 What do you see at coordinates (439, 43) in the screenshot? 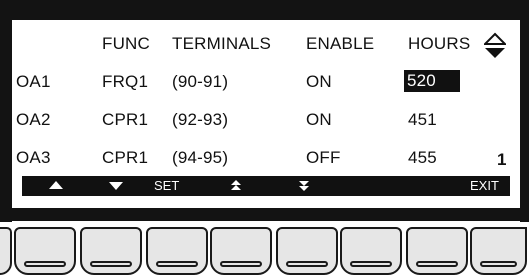
I see `header-hours: HOURS` at bounding box center [439, 43].